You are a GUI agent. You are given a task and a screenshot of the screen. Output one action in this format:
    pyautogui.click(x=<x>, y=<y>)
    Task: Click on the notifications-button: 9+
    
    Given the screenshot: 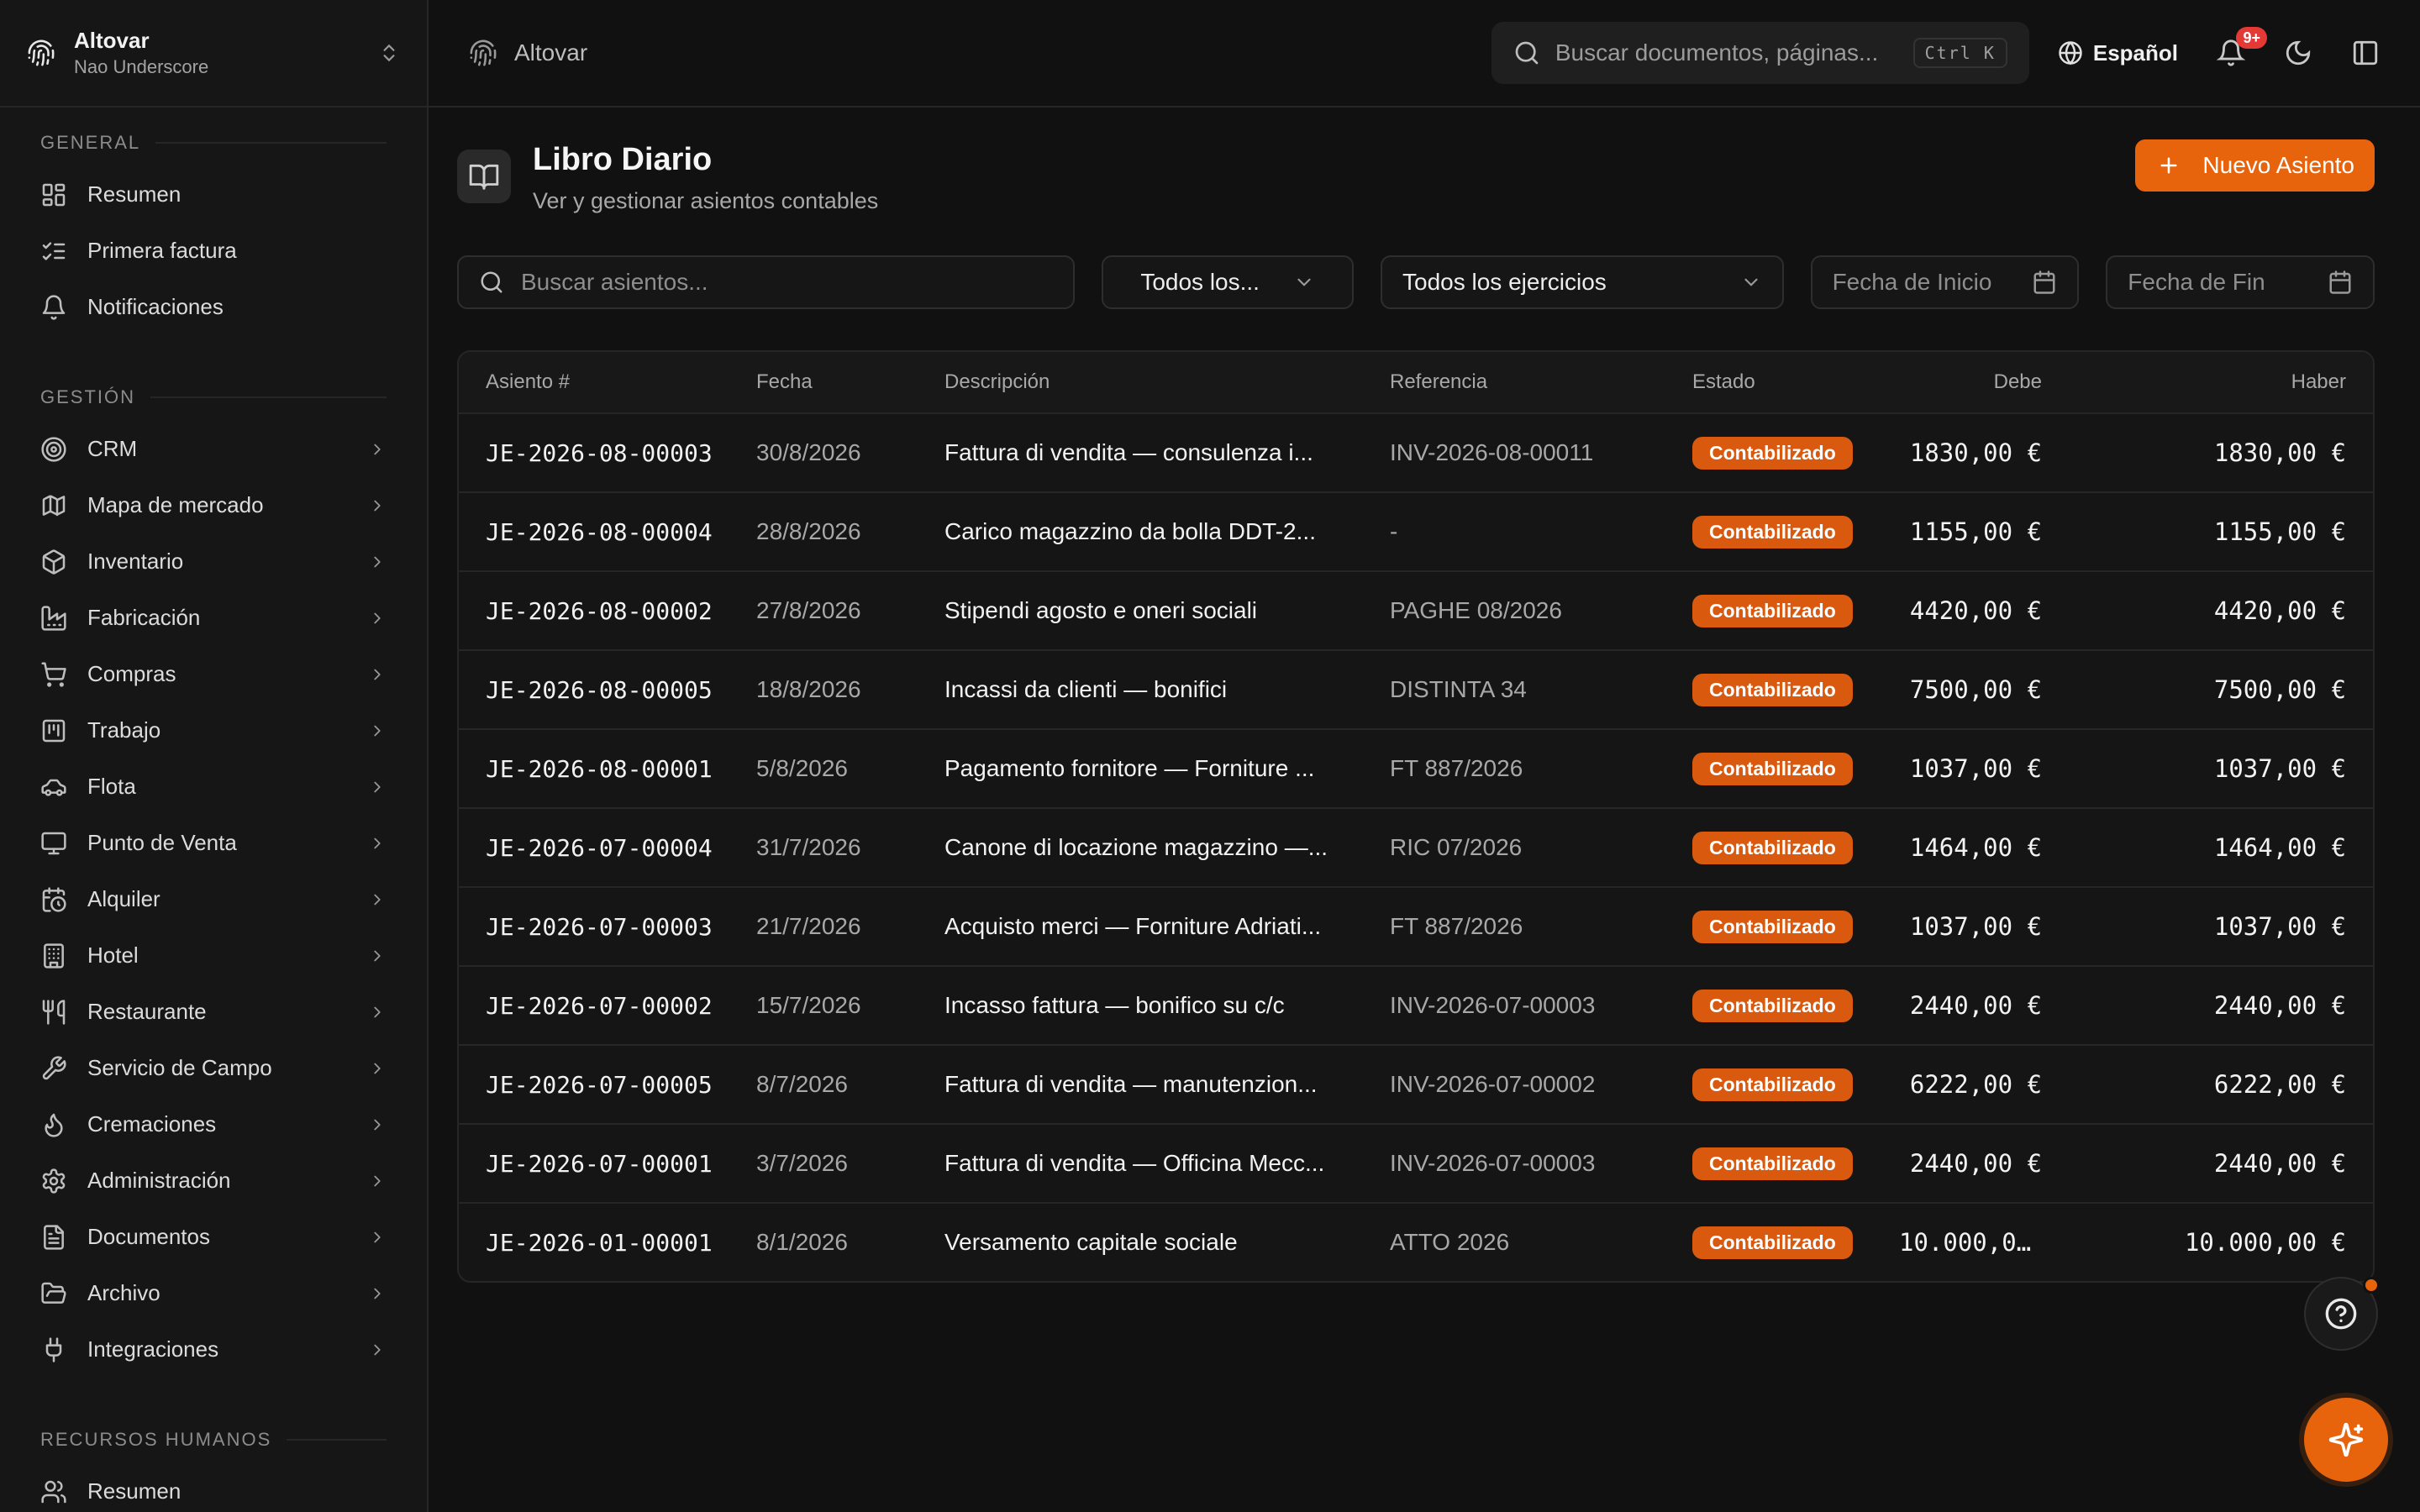 What is the action you would take?
    pyautogui.click(x=2242, y=47)
    